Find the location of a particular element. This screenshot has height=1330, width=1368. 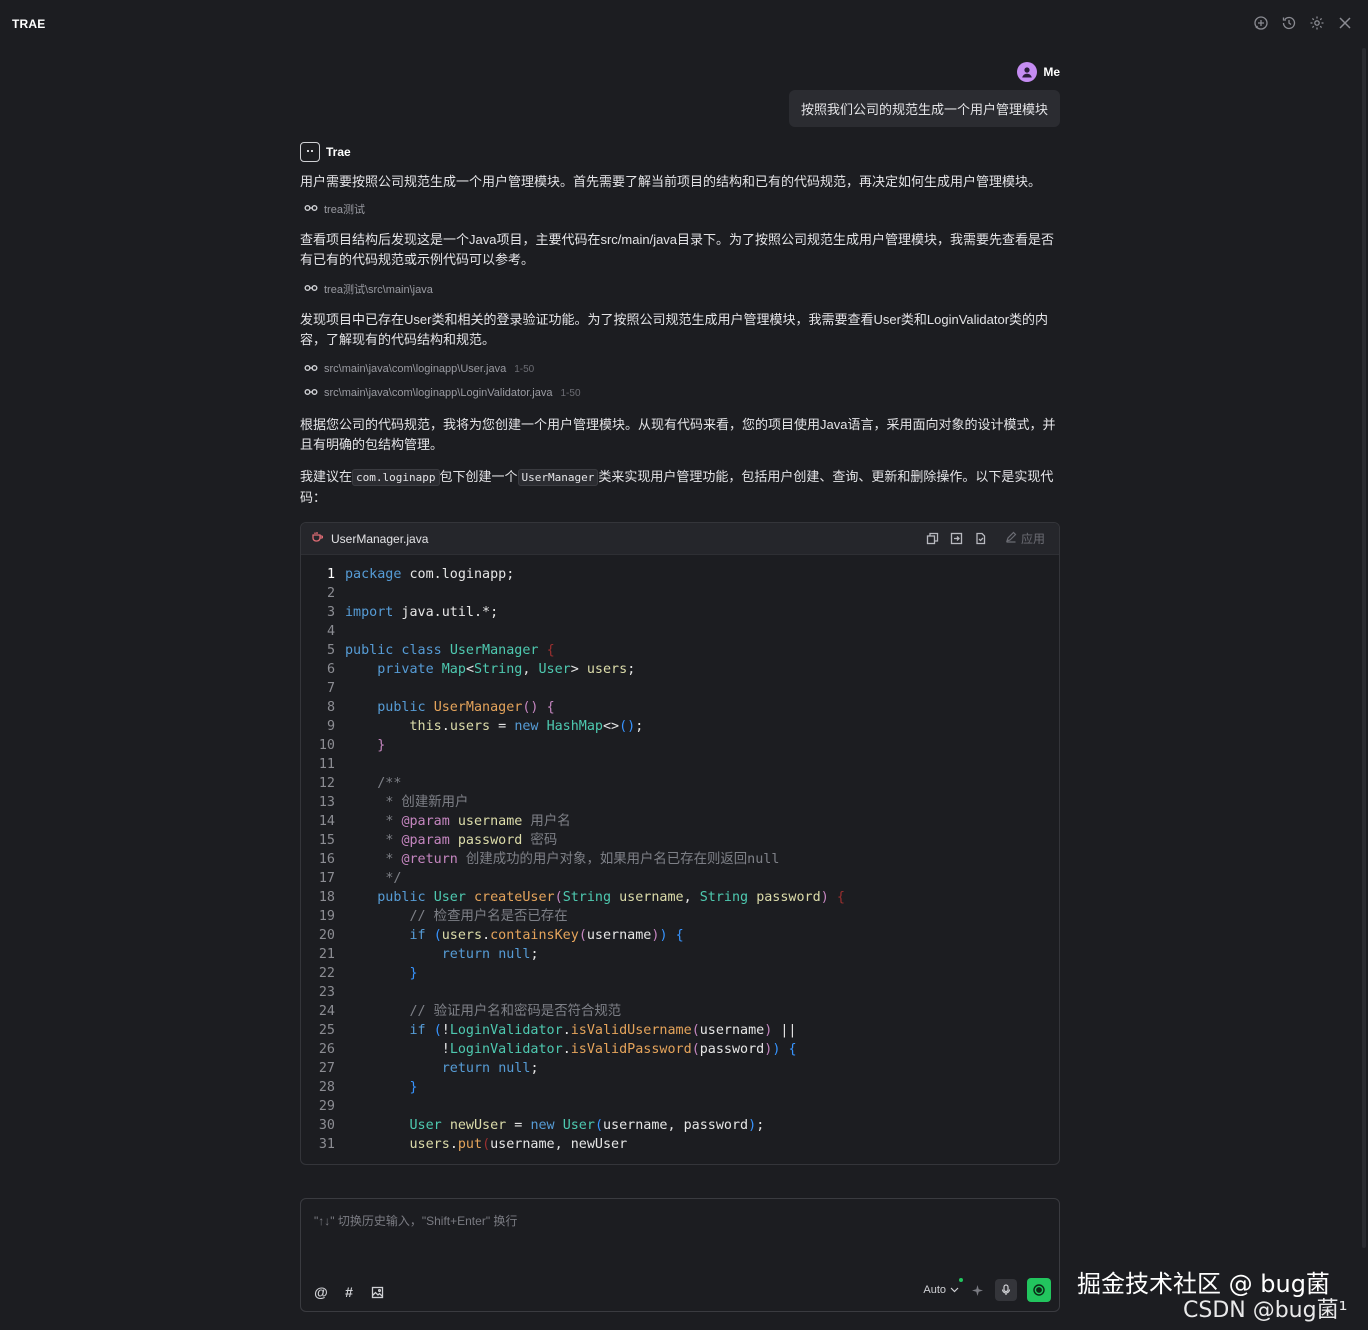

line-text: users.put(username, newUser is located at coordinates (518, 1144).